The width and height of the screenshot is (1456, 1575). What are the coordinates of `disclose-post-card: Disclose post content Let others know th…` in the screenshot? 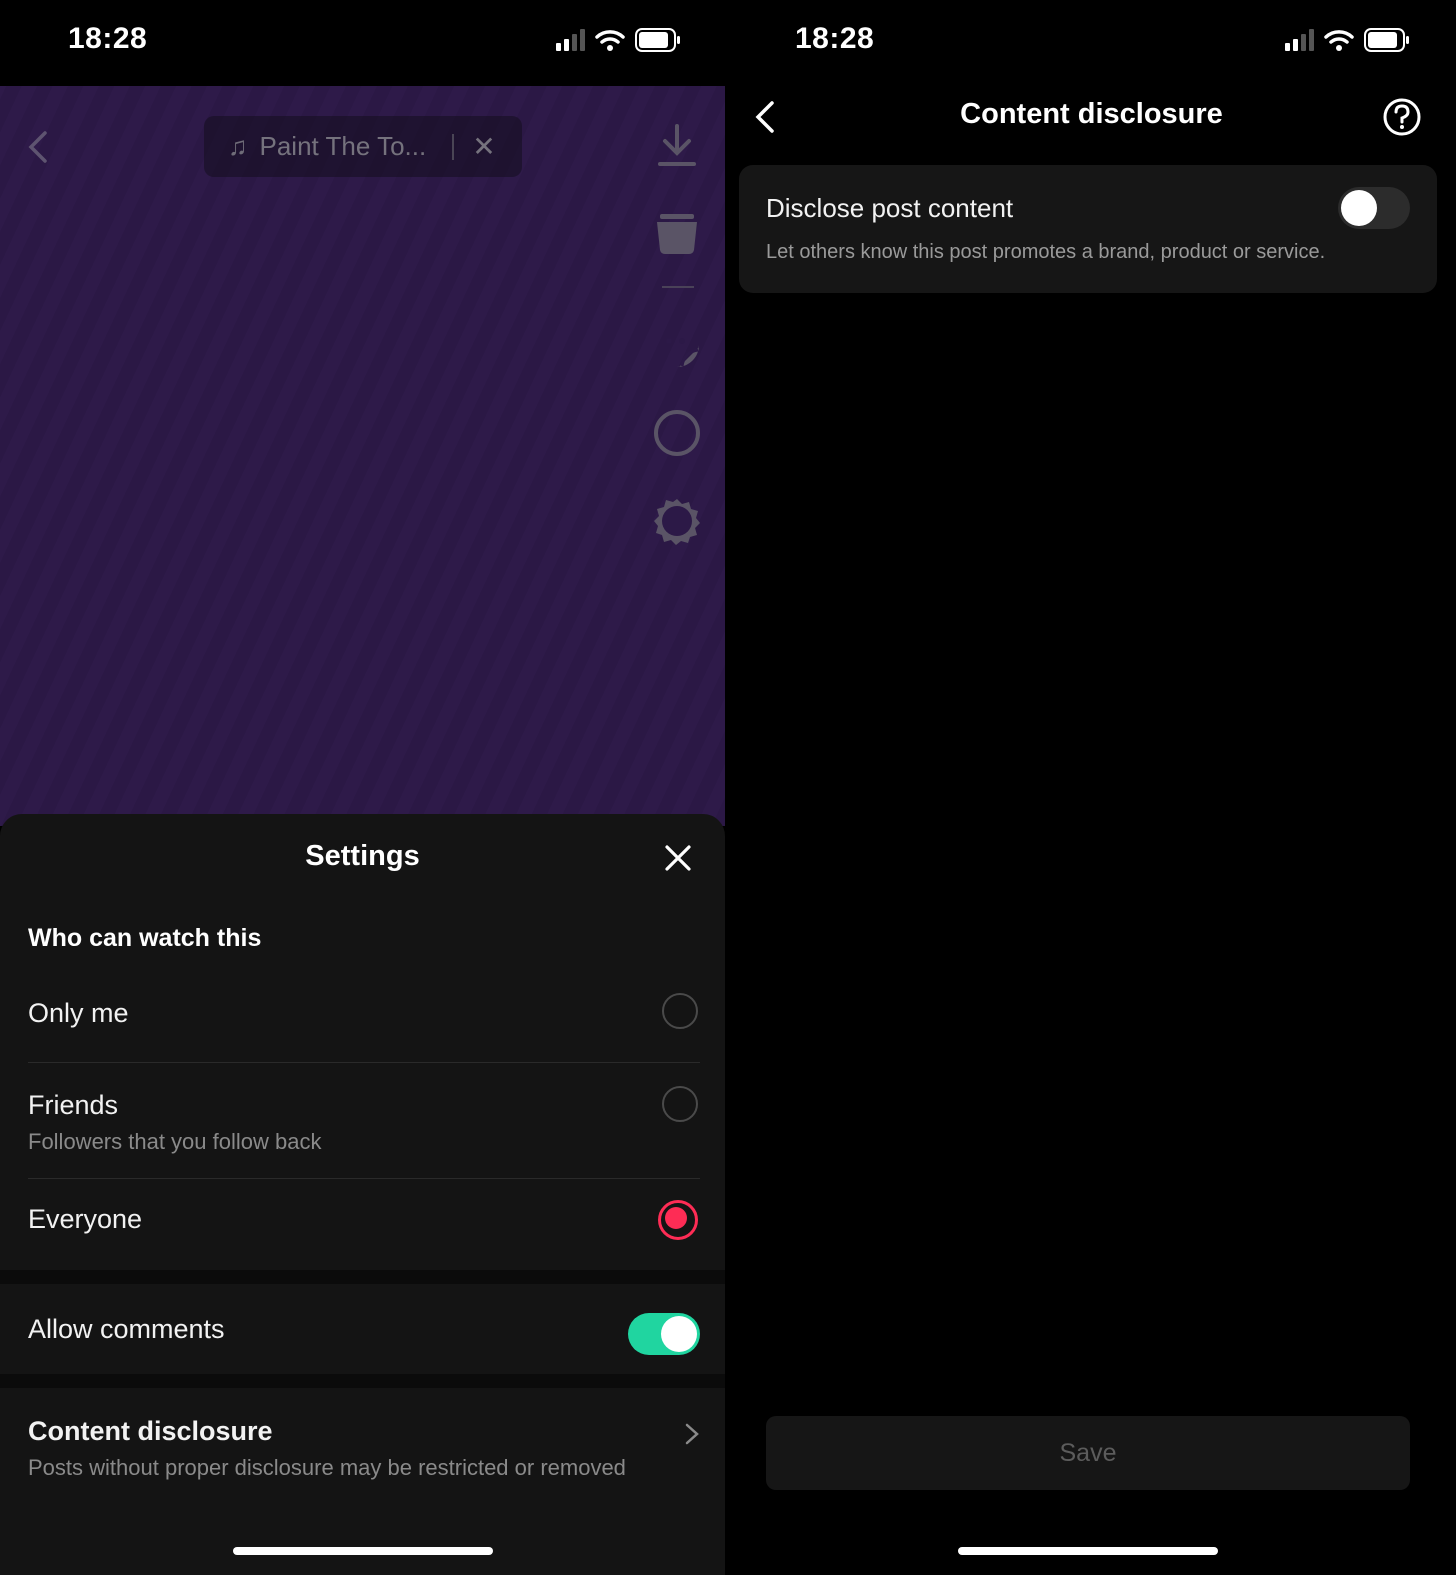 It's located at (1088, 229).